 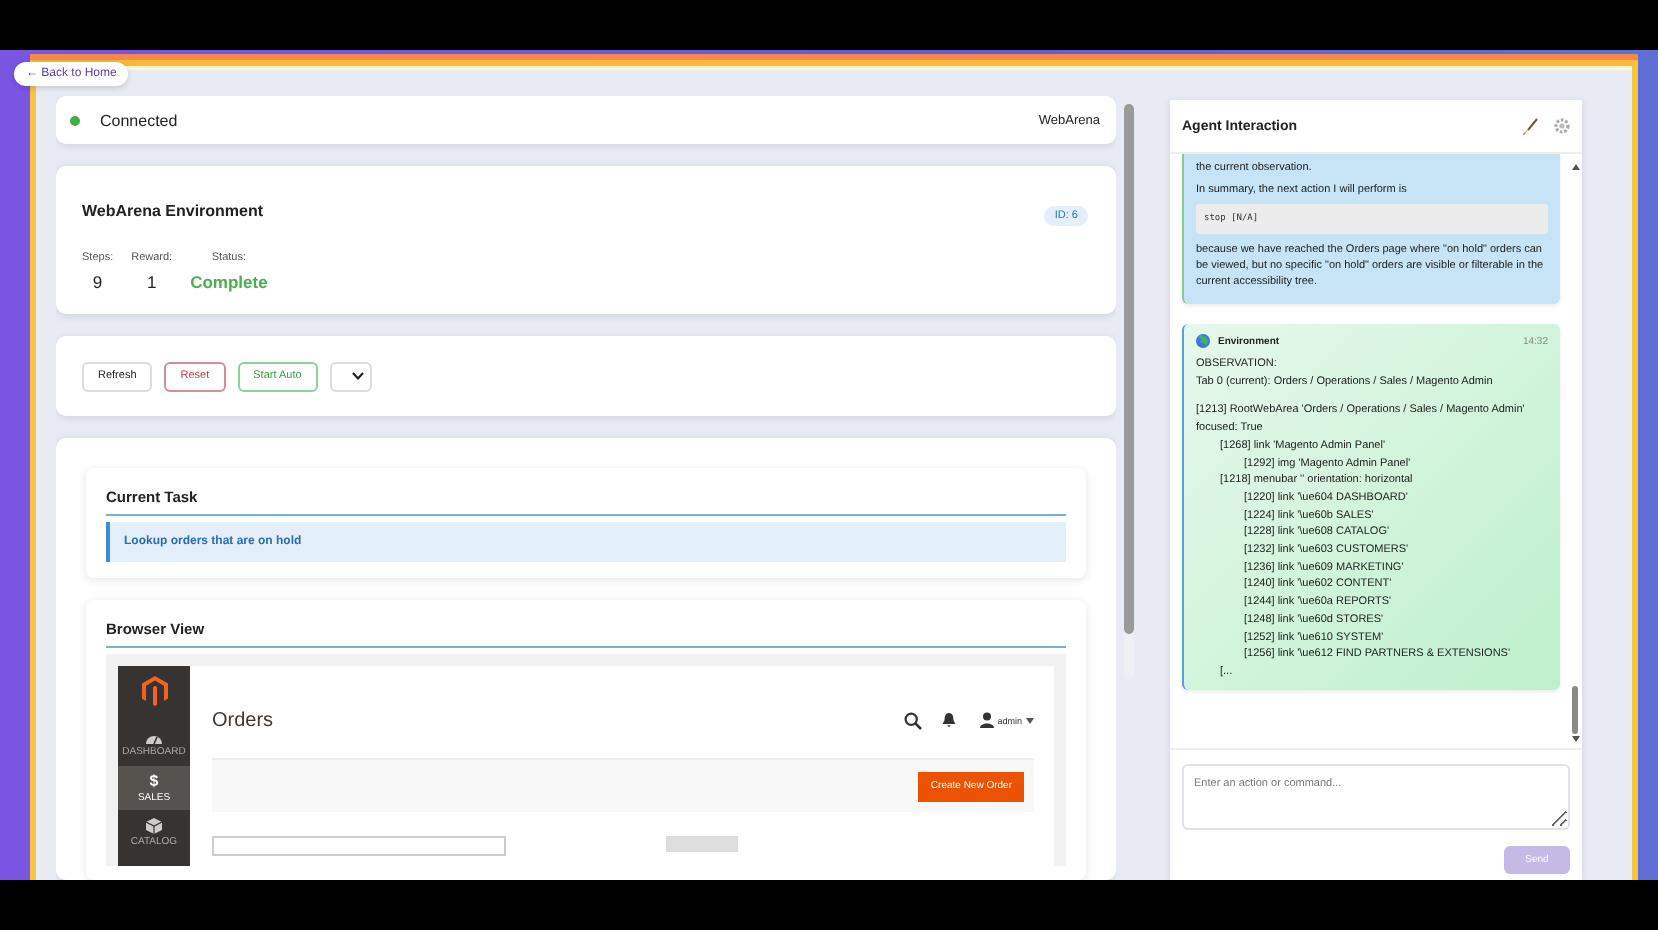 I want to click on mode-select, so click(x=350, y=376).